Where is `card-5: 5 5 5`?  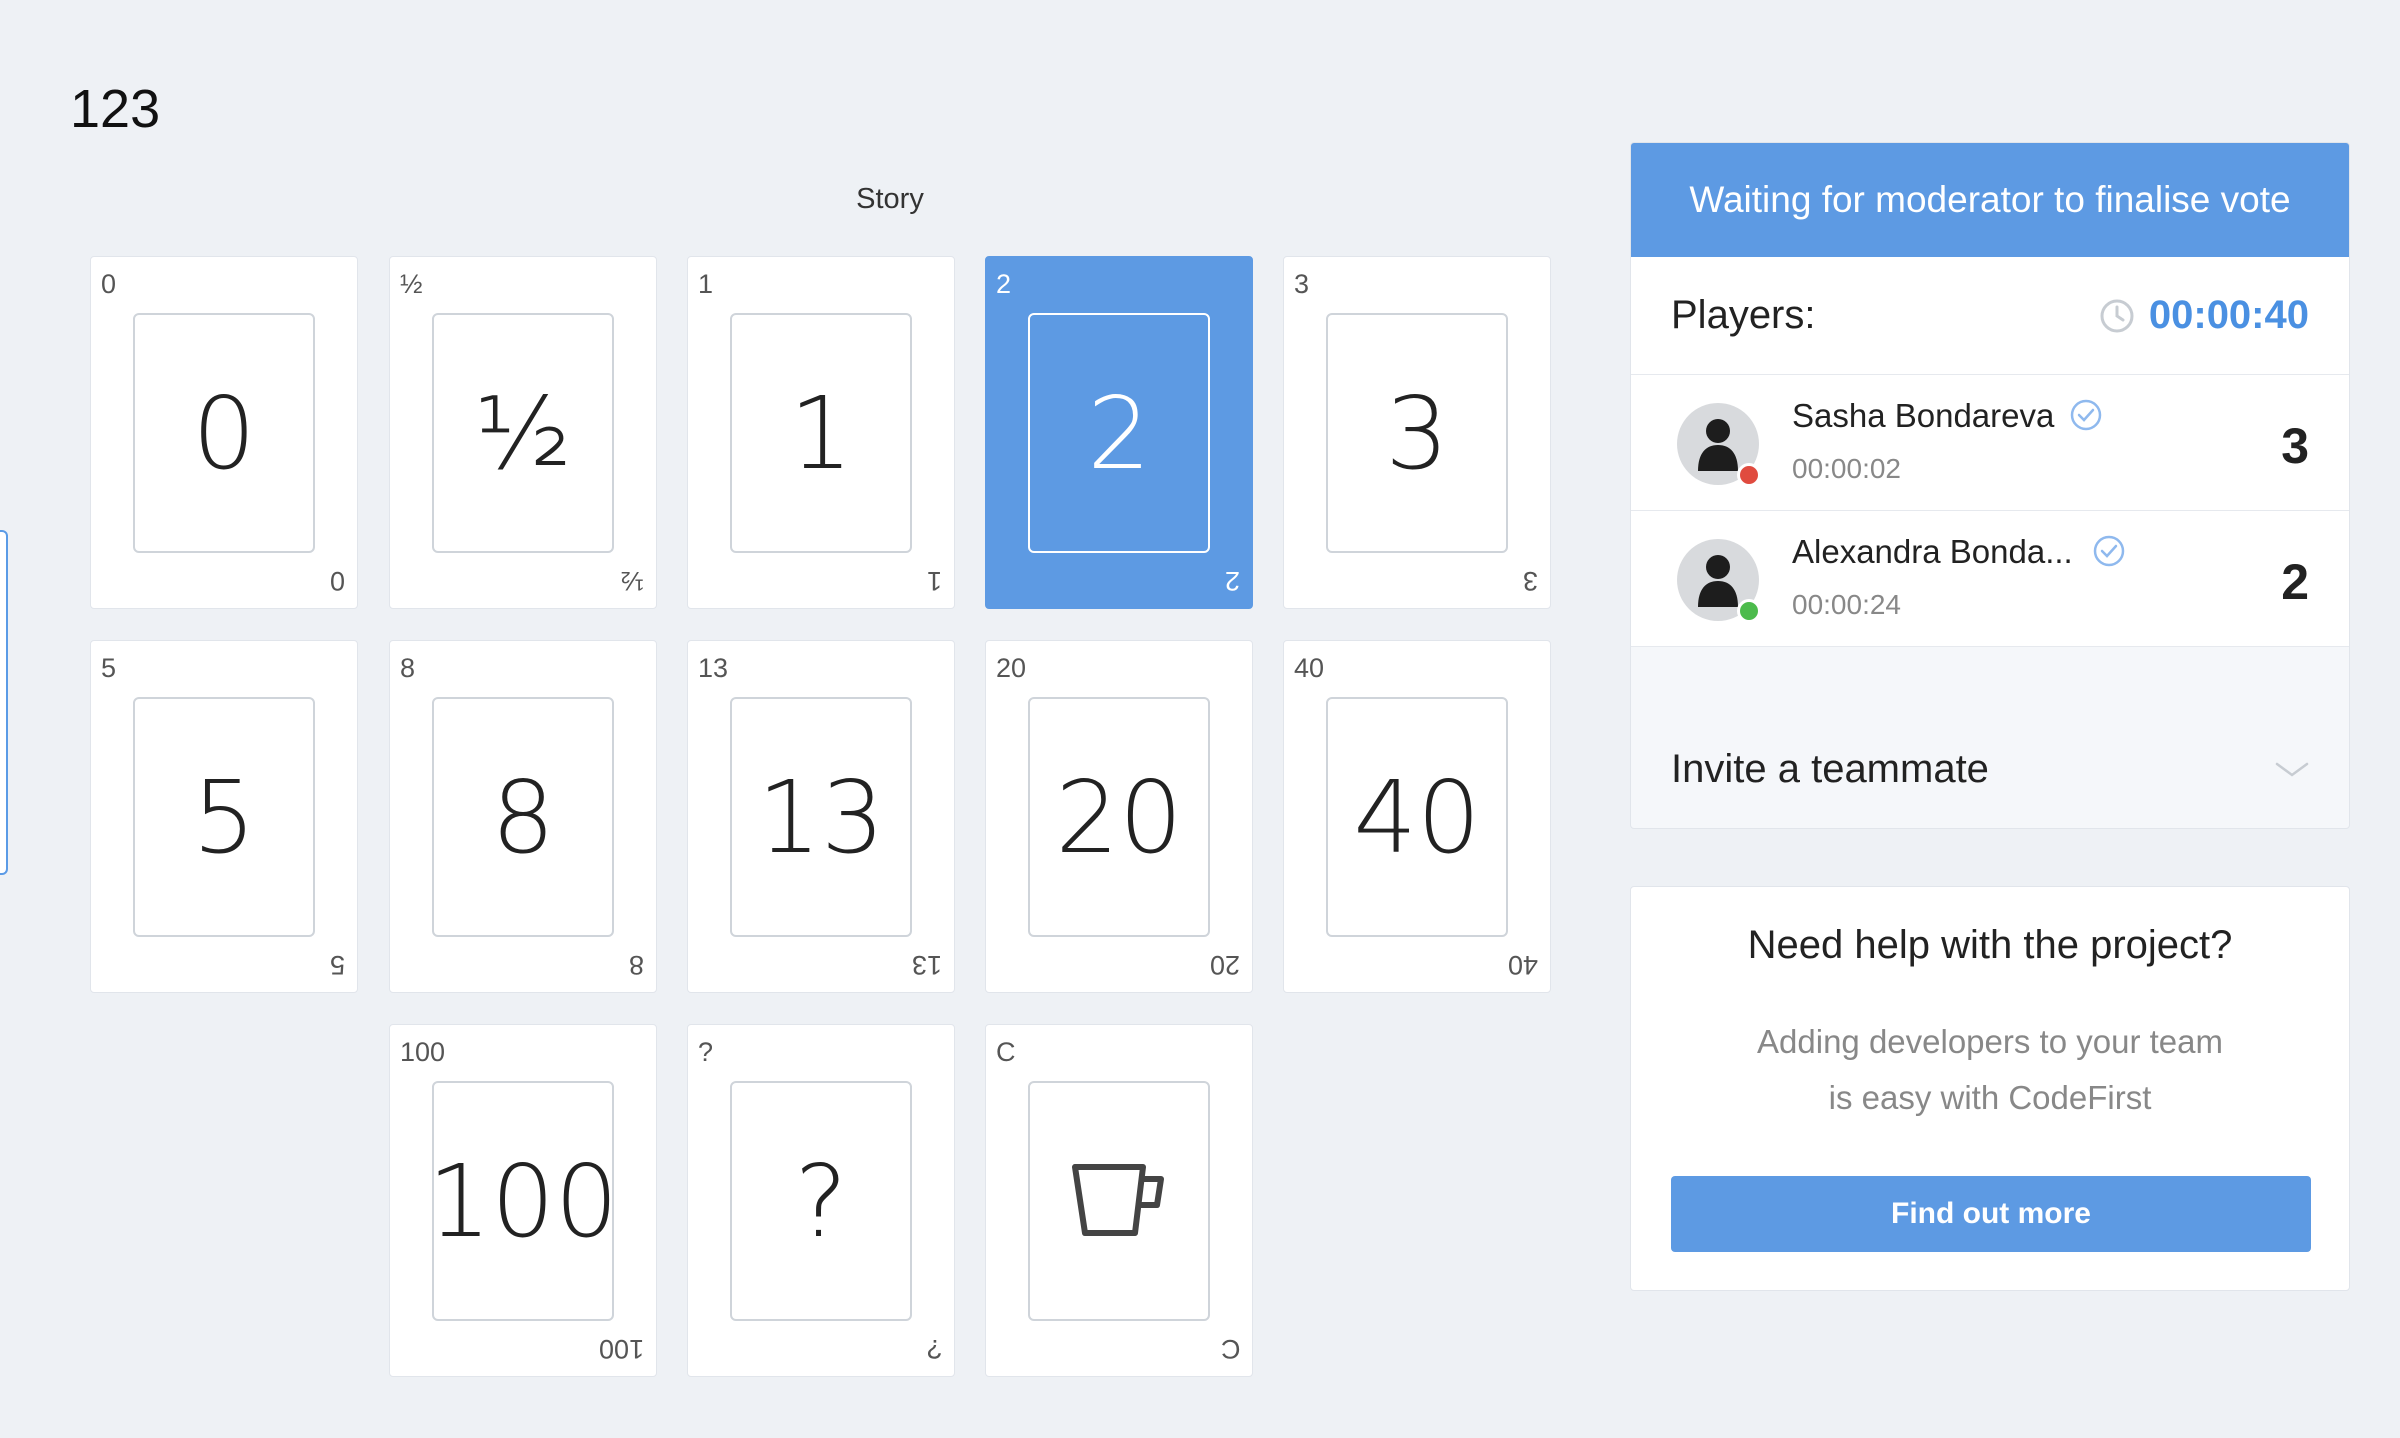
card-5: 5 5 5 is located at coordinates (224, 816).